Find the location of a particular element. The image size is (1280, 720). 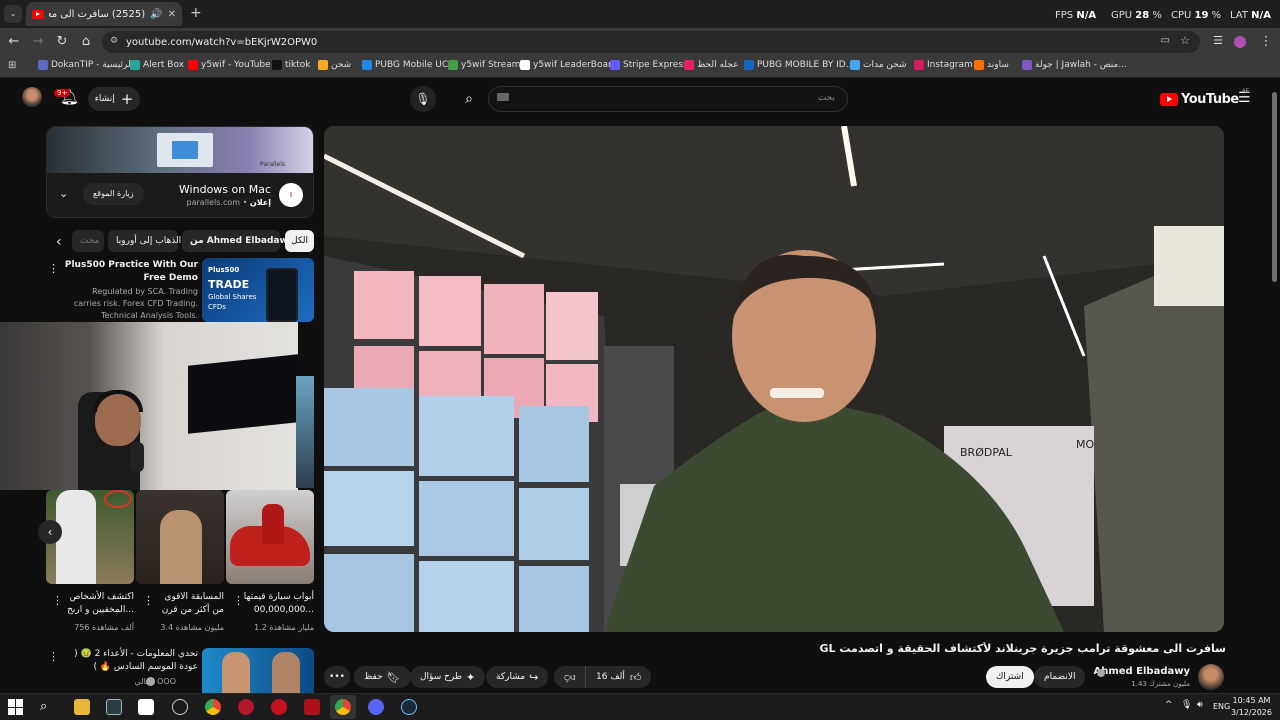

create-button: إنشاء + is located at coordinates (114, 99).